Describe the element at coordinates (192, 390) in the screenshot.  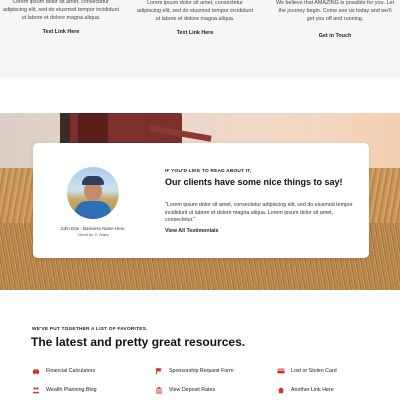
I see `resource-link-label: View Deposit Rates` at that location.